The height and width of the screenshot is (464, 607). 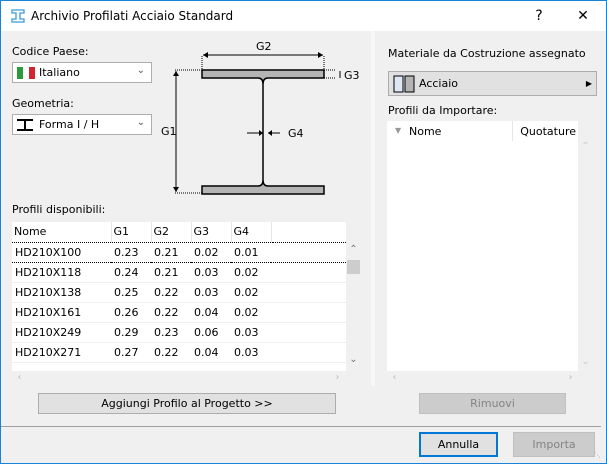 I want to click on table-row: HD210X100 0.23 0.21 0.02 0.01, so click(x=179, y=252).